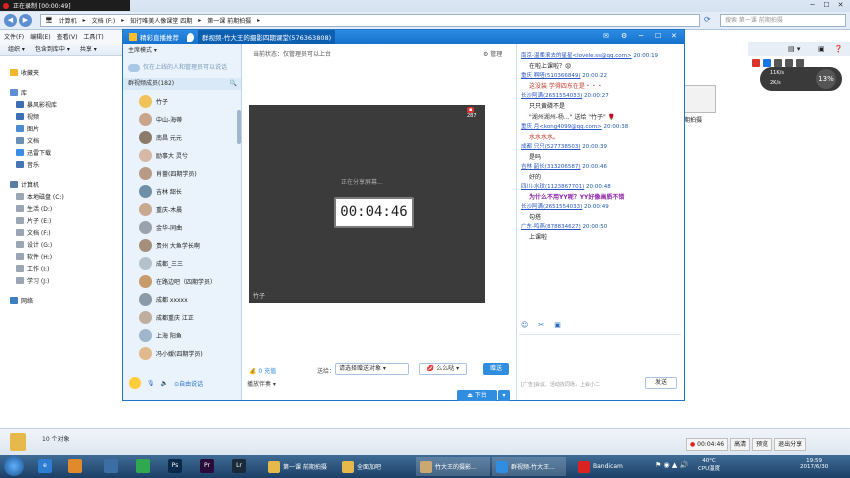 The height and width of the screenshot is (478, 850). What do you see at coordinates (301, 466) in the screenshot?
I see `taskbar-item: 第一课 前期拍摄` at bounding box center [301, 466].